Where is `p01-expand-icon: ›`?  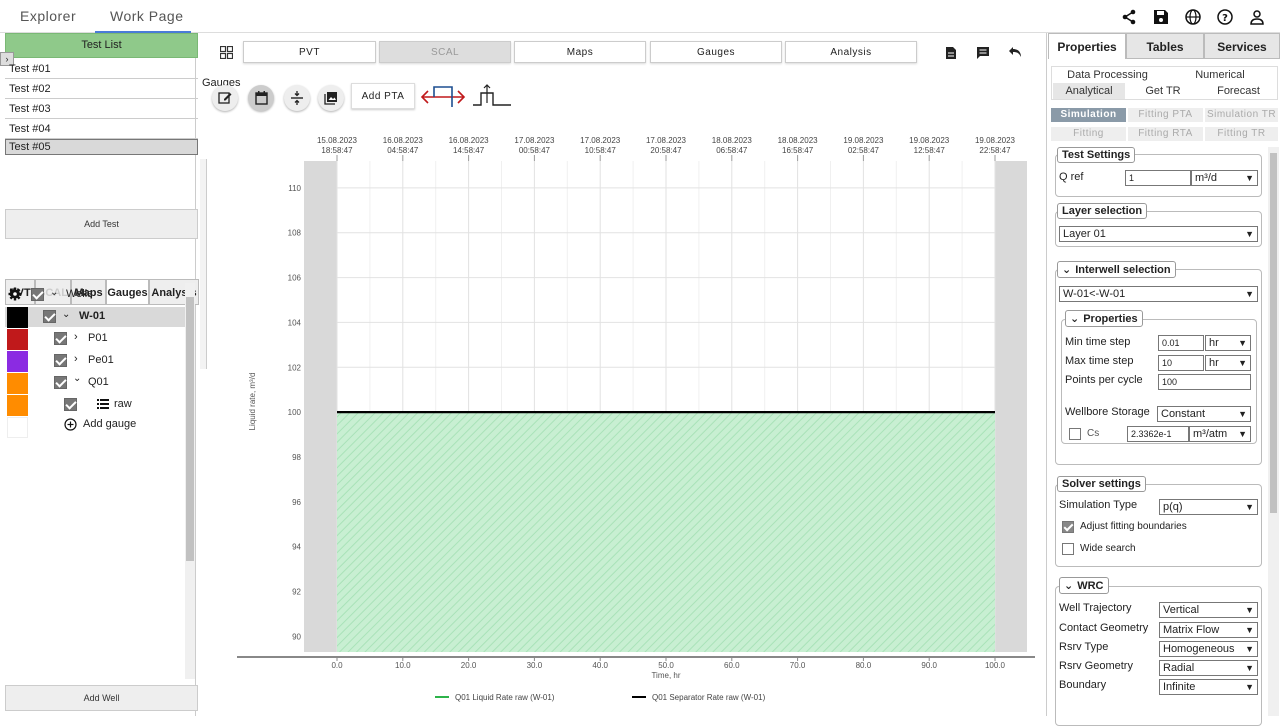 p01-expand-icon: › is located at coordinates (76, 337).